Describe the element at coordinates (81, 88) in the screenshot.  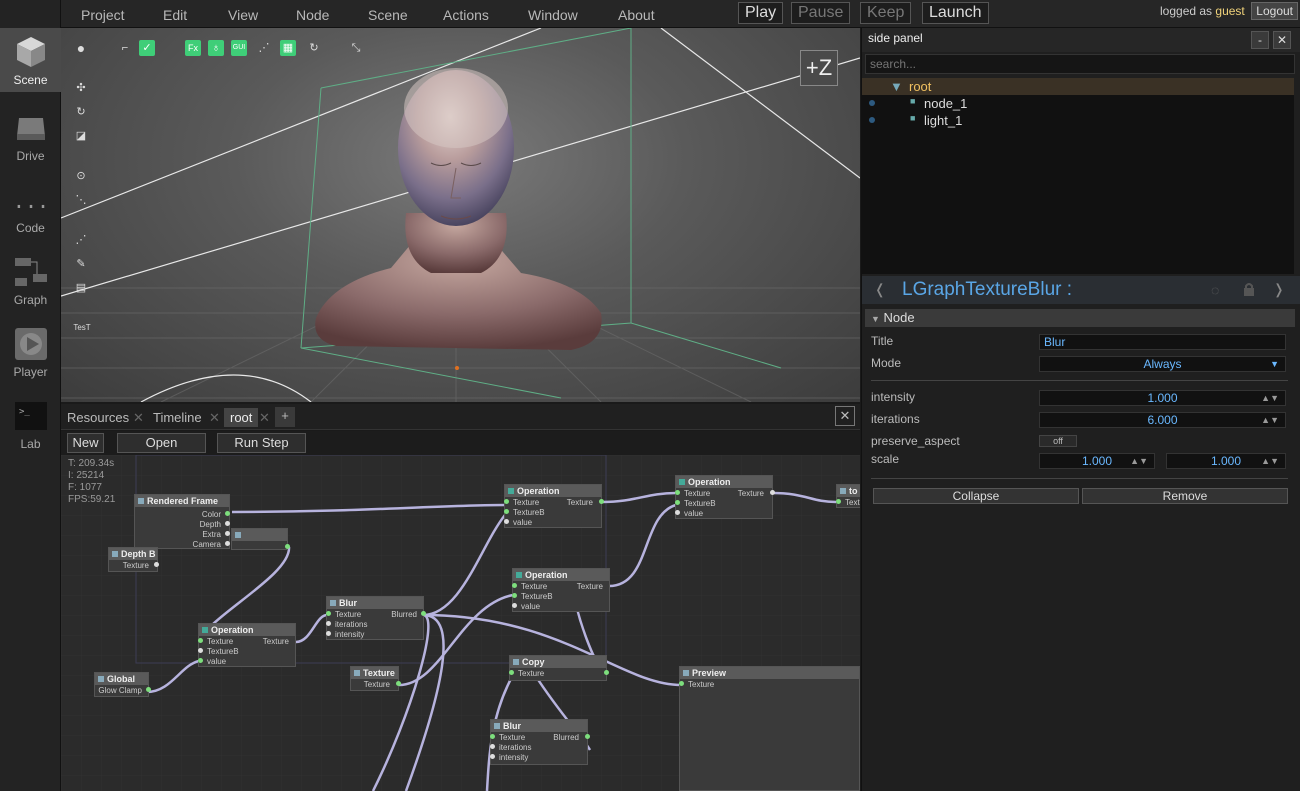
I see `move-tool-icon: ✣` at that location.